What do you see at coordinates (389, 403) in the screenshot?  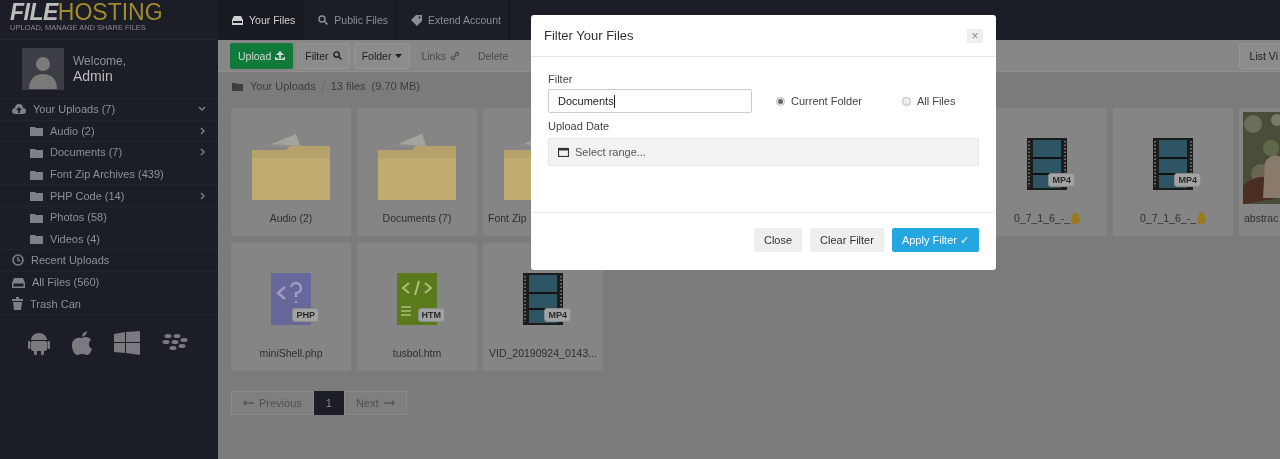 I see `arrow-right-icon` at bounding box center [389, 403].